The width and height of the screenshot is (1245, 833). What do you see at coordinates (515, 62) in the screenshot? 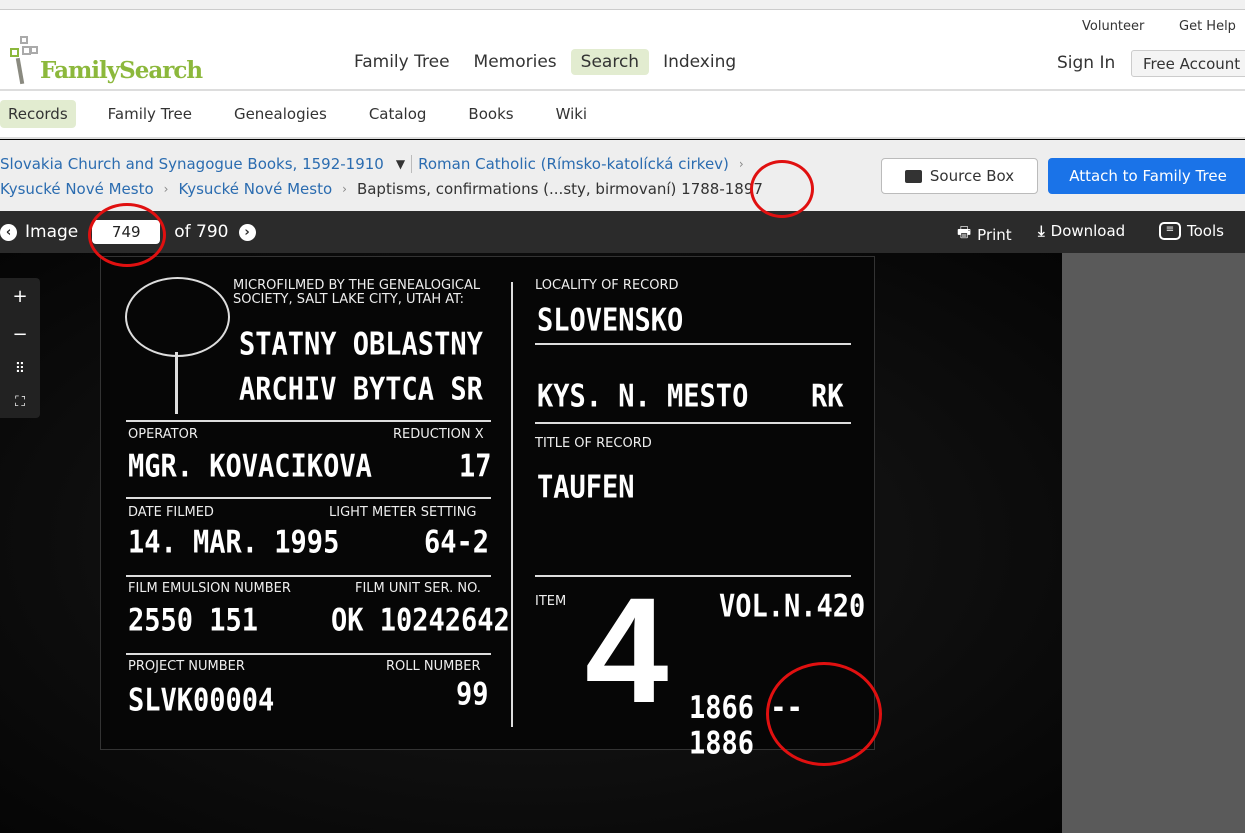
I see `nav-memories: Memories` at bounding box center [515, 62].